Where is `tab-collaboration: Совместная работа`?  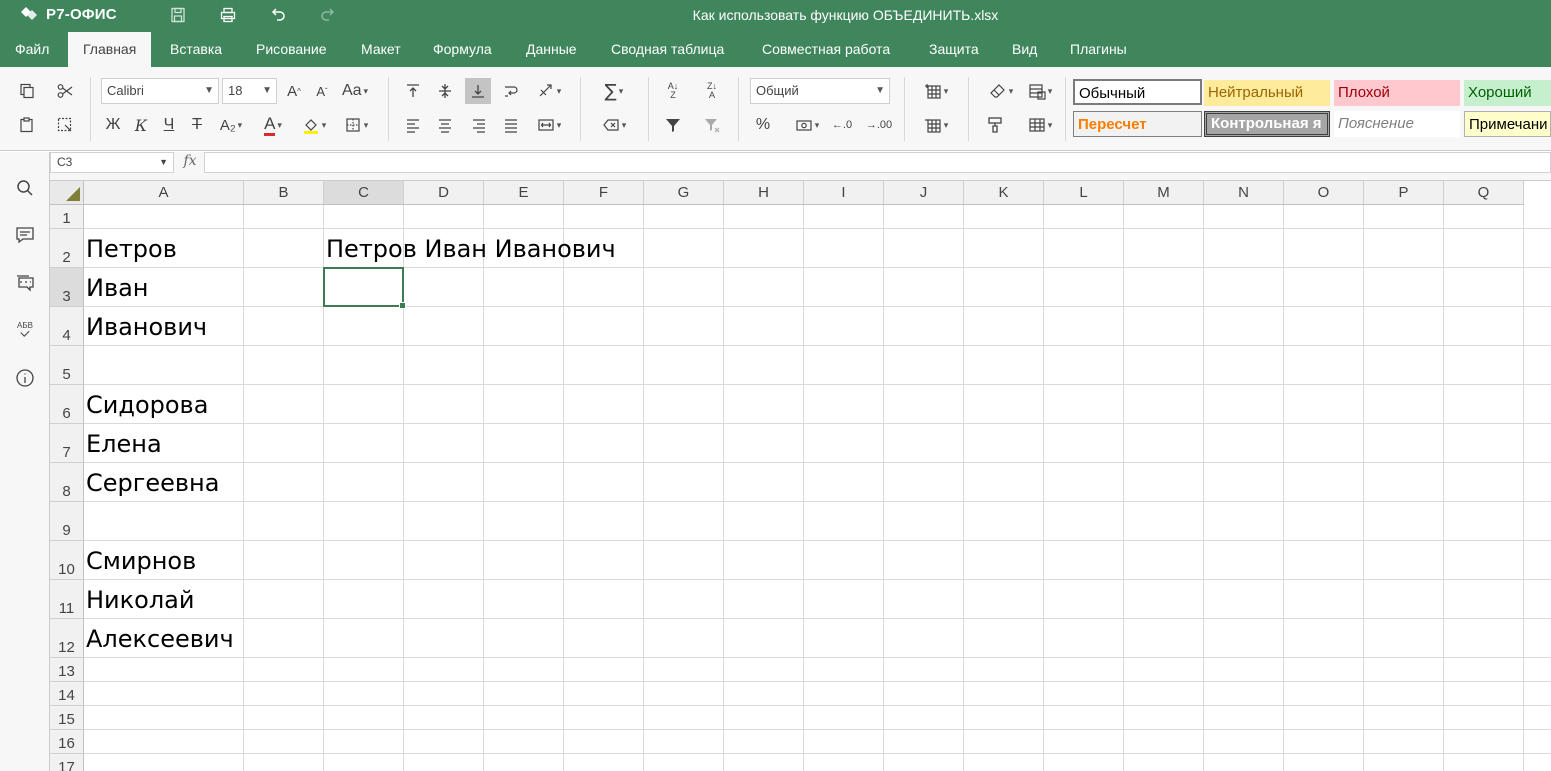
tab-collaboration: Совместная работа is located at coordinates (826, 49).